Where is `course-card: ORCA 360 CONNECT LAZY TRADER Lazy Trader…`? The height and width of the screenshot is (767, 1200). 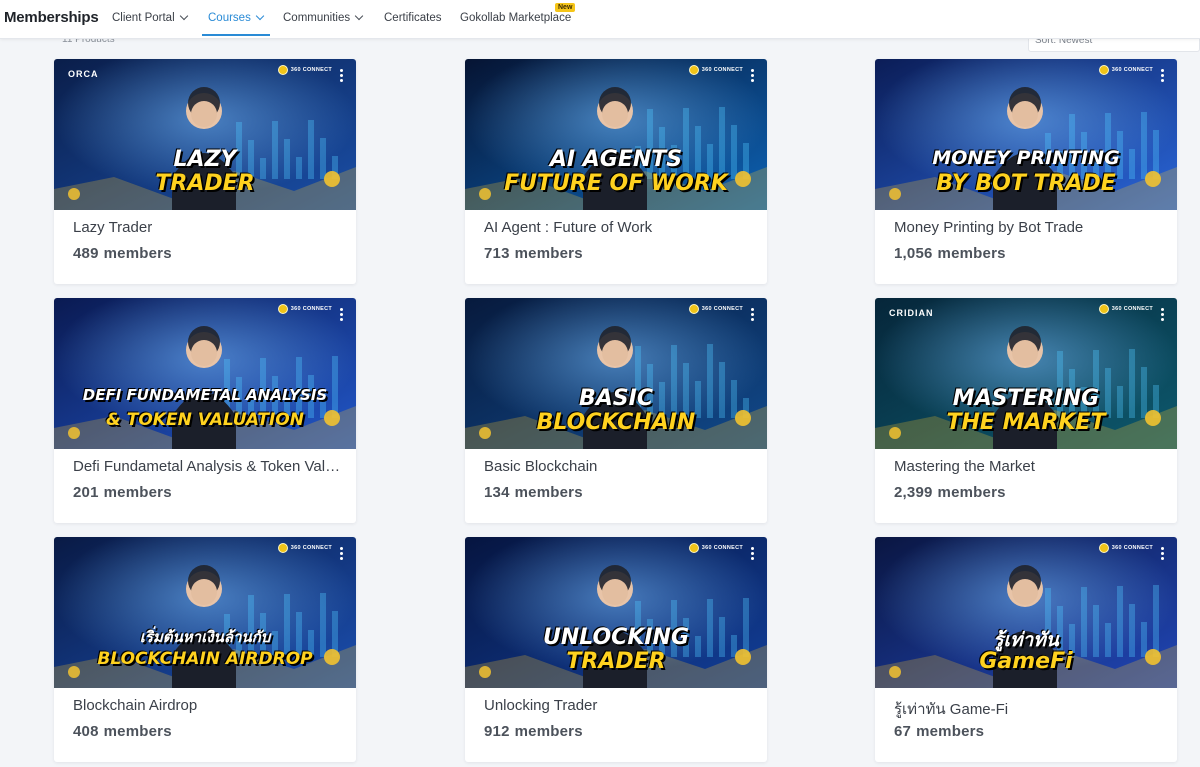 course-card: ORCA 360 CONNECT LAZY TRADER Lazy Trader… is located at coordinates (205, 171).